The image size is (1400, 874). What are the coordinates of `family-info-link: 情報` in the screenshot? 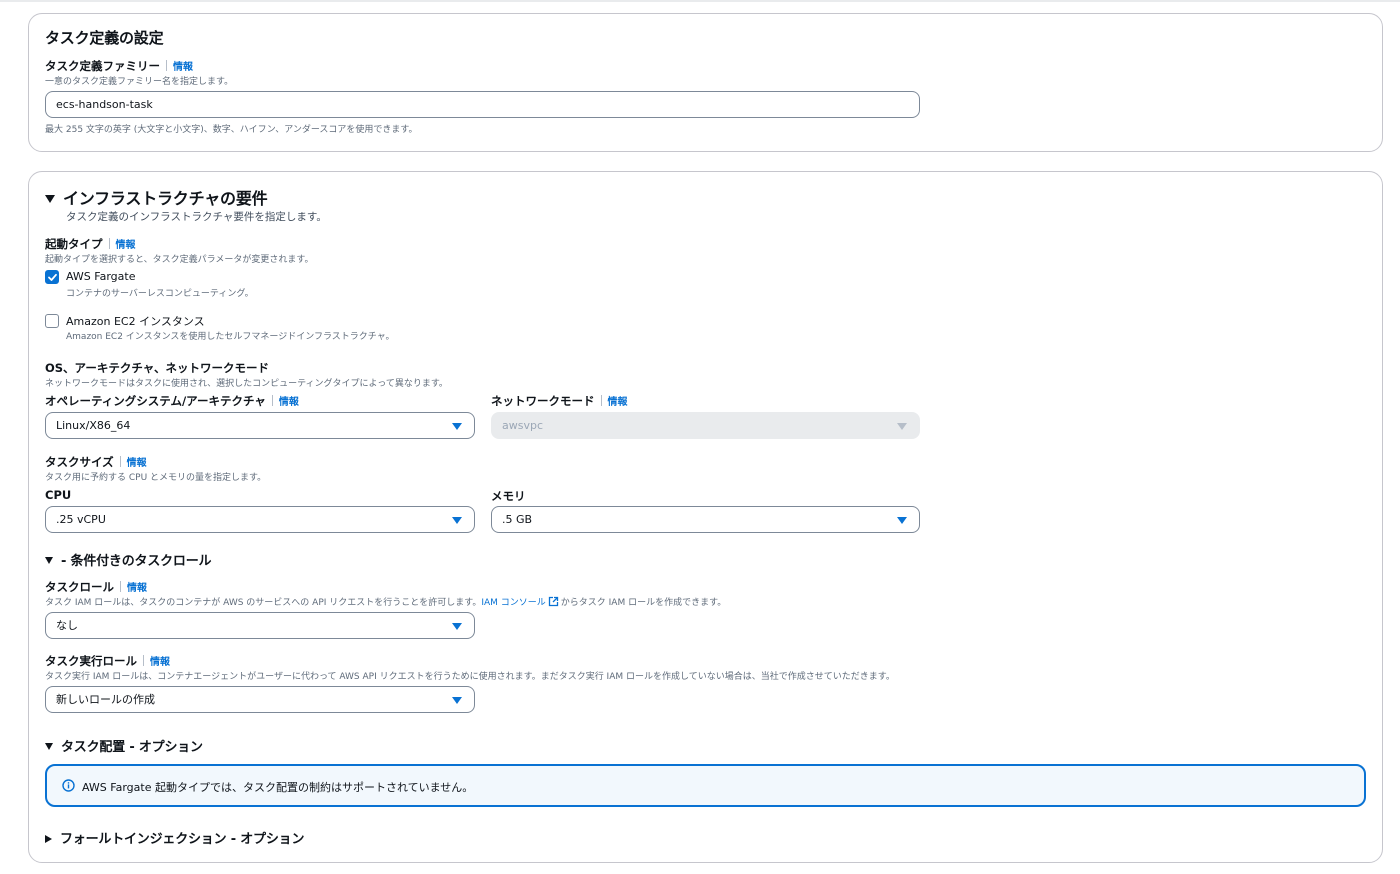 It's located at (183, 67).